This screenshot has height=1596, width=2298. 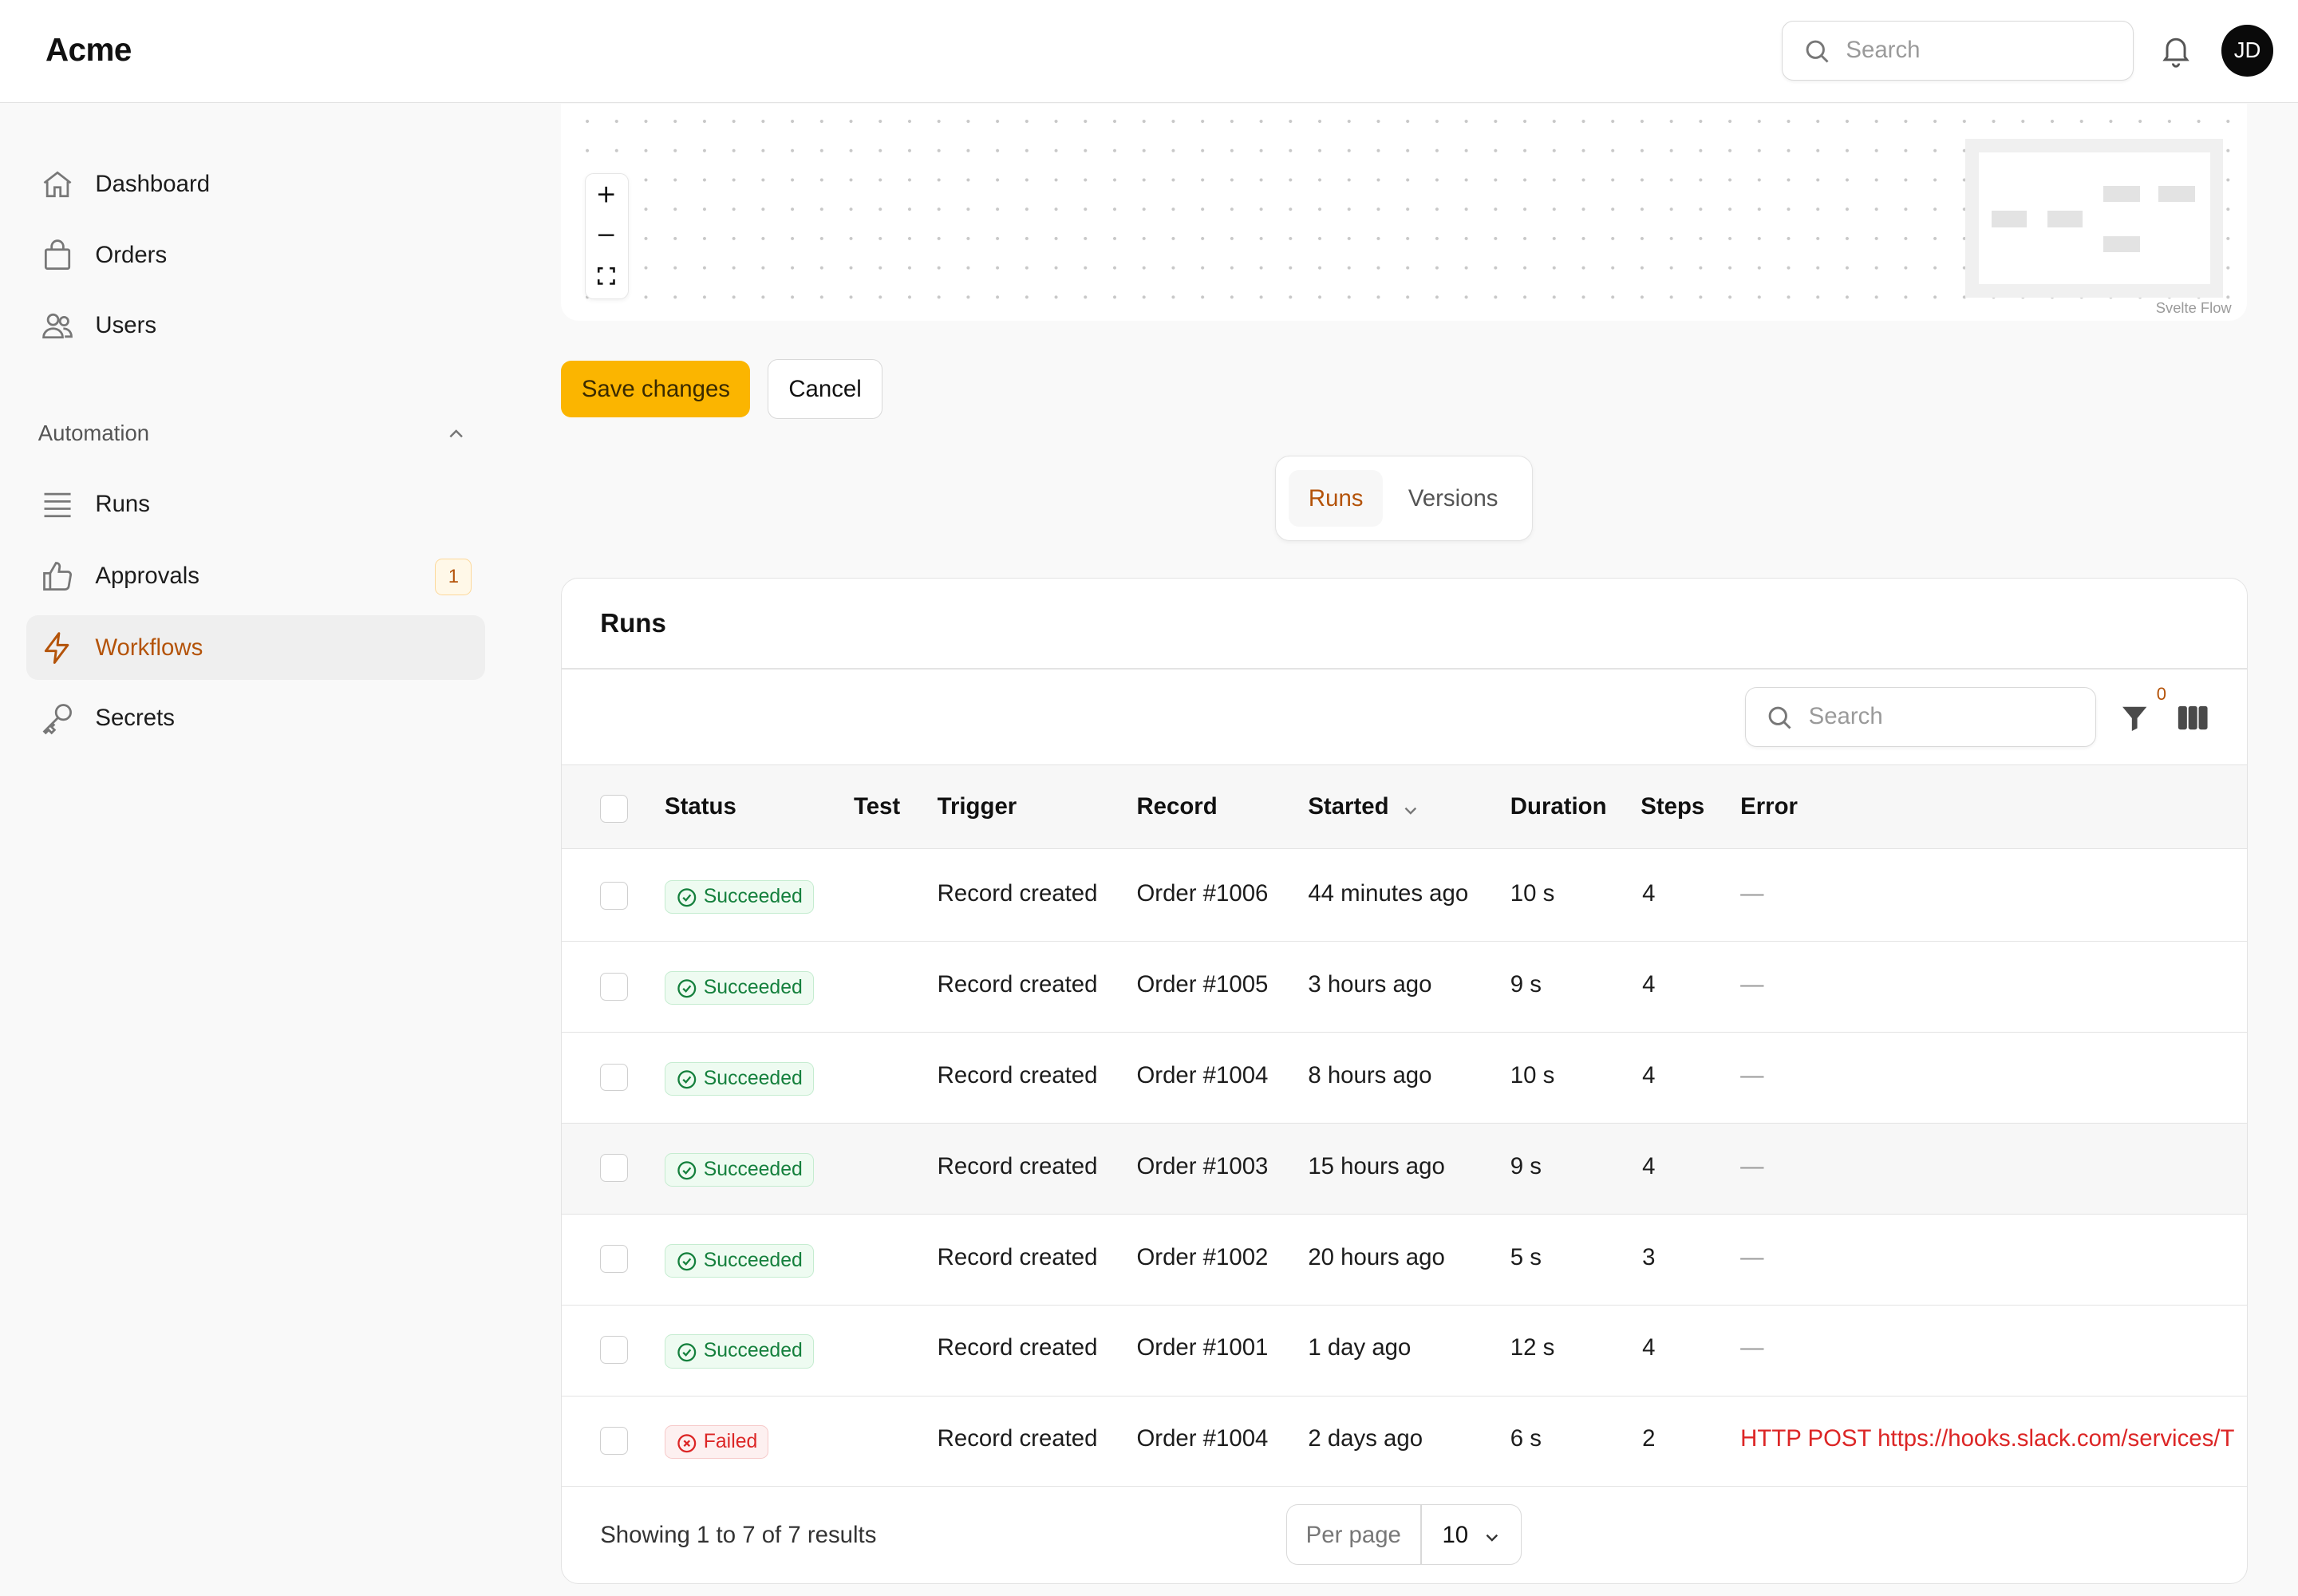 I want to click on global-search-input, so click(x=1978, y=51).